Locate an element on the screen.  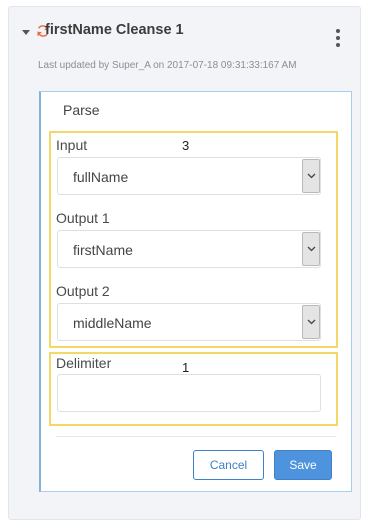
input-select-value: fullName is located at coordinates (101, 177).